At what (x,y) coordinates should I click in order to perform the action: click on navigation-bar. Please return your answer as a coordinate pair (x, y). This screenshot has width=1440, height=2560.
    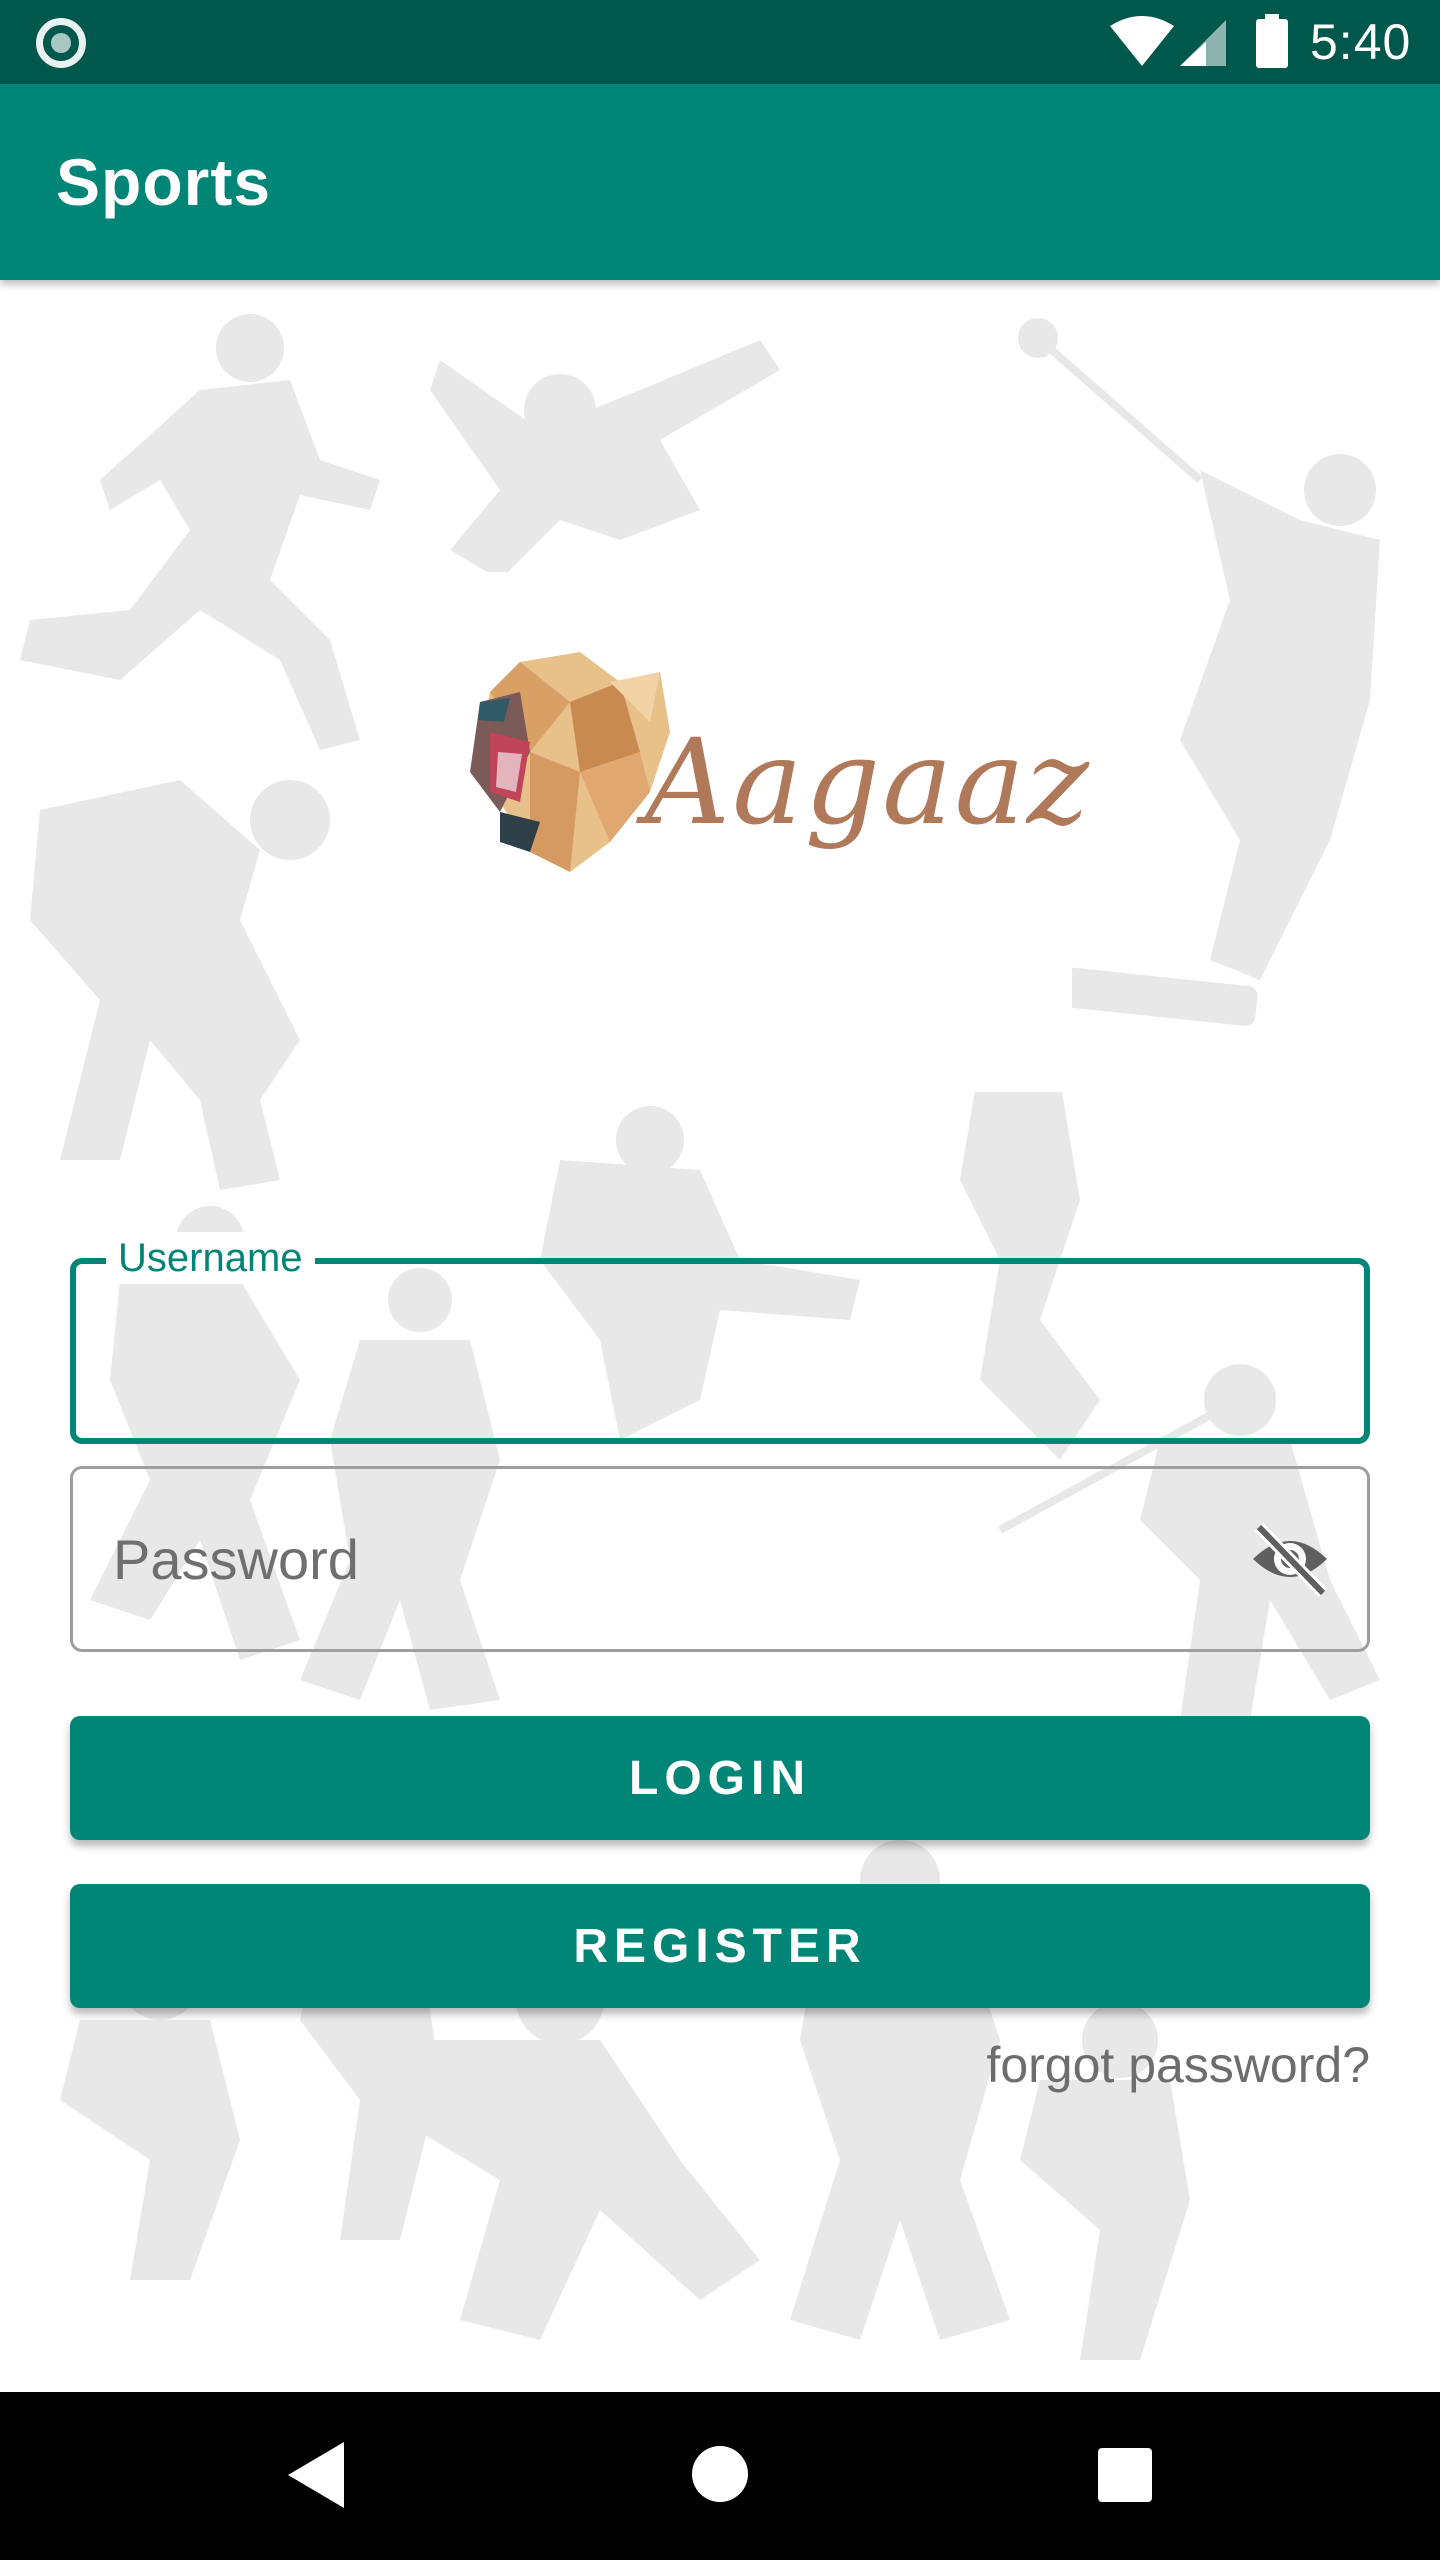
    Looking at the image, I should click on (720, 2476).